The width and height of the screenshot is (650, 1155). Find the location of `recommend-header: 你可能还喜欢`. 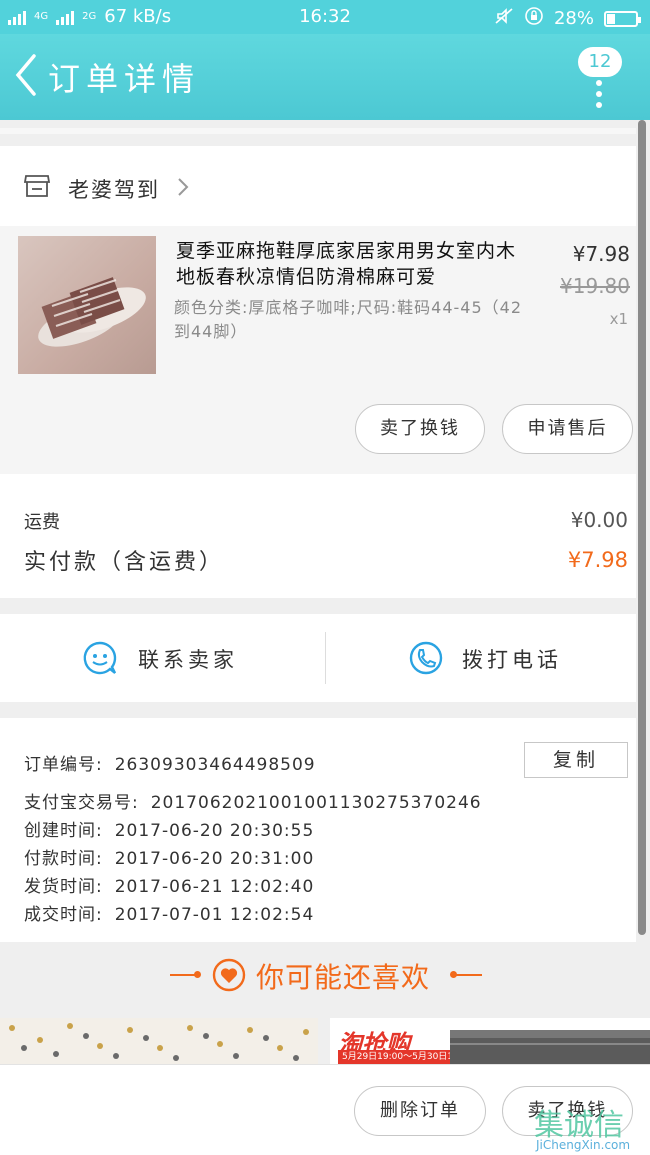

recommend-header: 你可能还喜欢 is located at coordinates (325, 976).